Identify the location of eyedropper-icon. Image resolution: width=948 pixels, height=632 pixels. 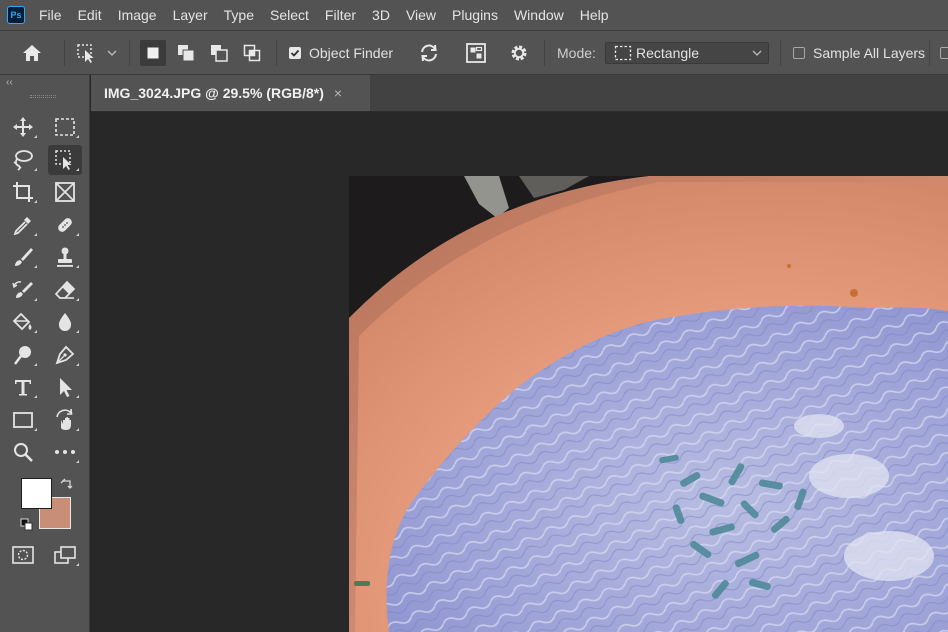
(22, 226).